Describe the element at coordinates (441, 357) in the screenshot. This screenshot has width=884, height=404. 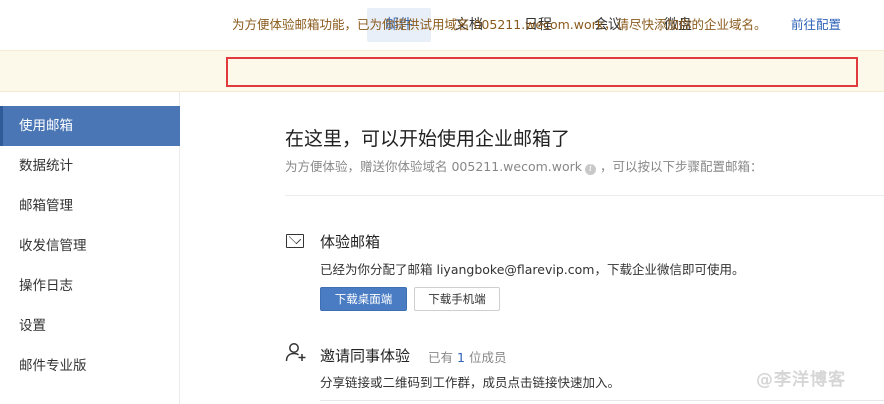
I see `member-prefix: 已有` at that location.